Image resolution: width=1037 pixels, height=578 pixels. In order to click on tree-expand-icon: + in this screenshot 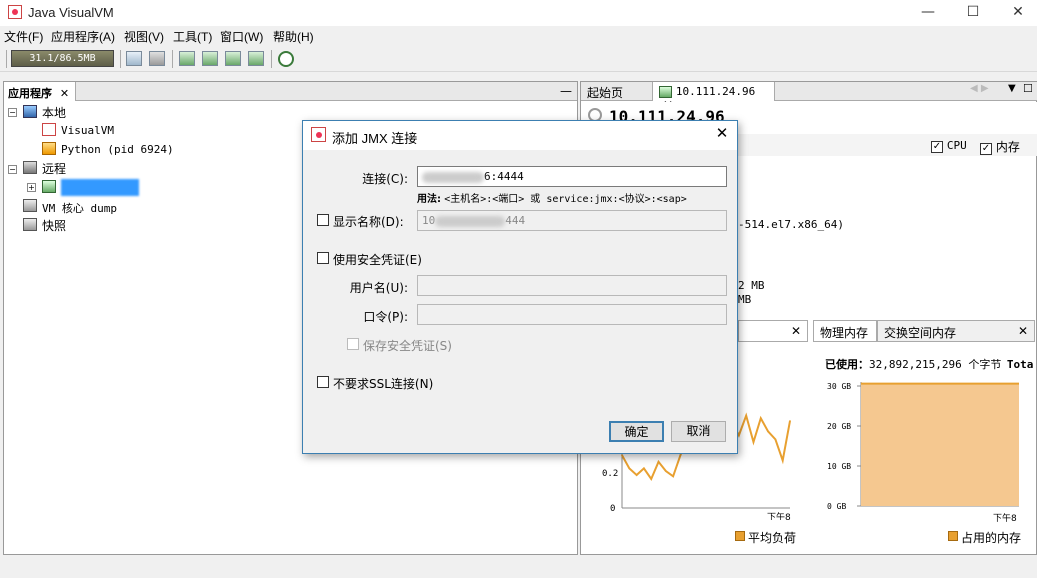, I will do `click(31, 187)`.